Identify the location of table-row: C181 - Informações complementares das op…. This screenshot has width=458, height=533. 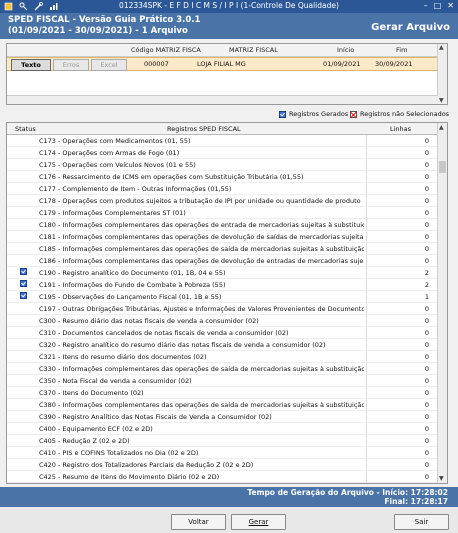
(222, 237).